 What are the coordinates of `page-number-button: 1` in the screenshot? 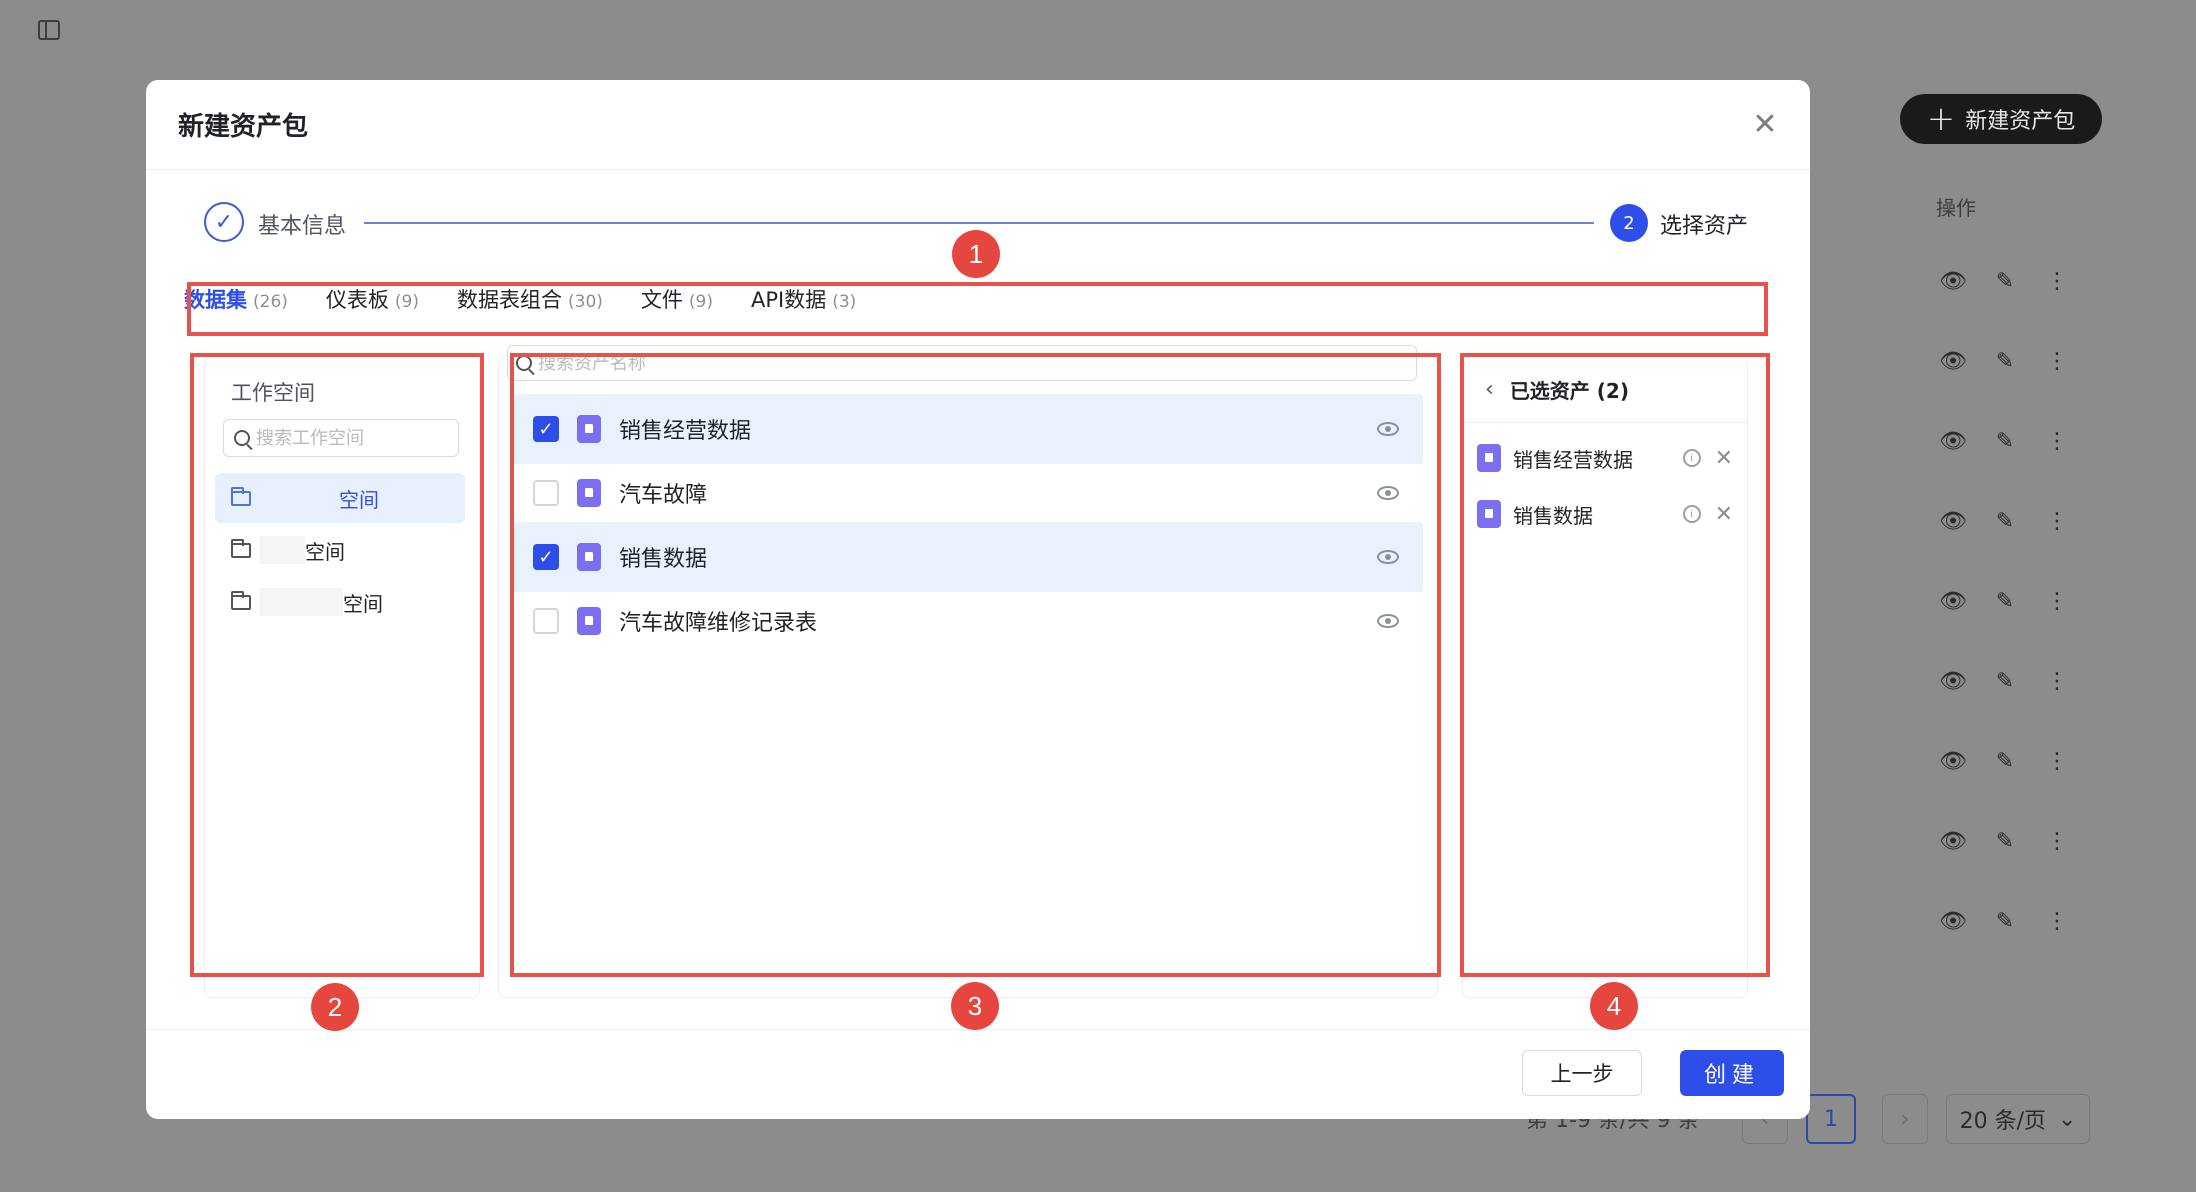 It's located at (1831, 1119).